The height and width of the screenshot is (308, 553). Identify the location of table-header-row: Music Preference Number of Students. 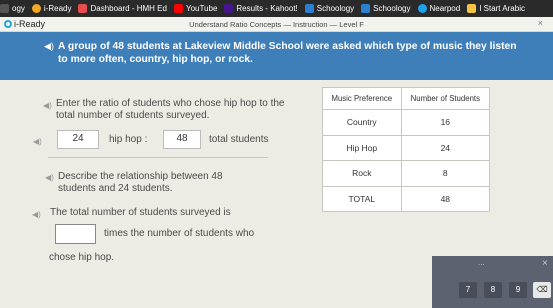
(406, 98).